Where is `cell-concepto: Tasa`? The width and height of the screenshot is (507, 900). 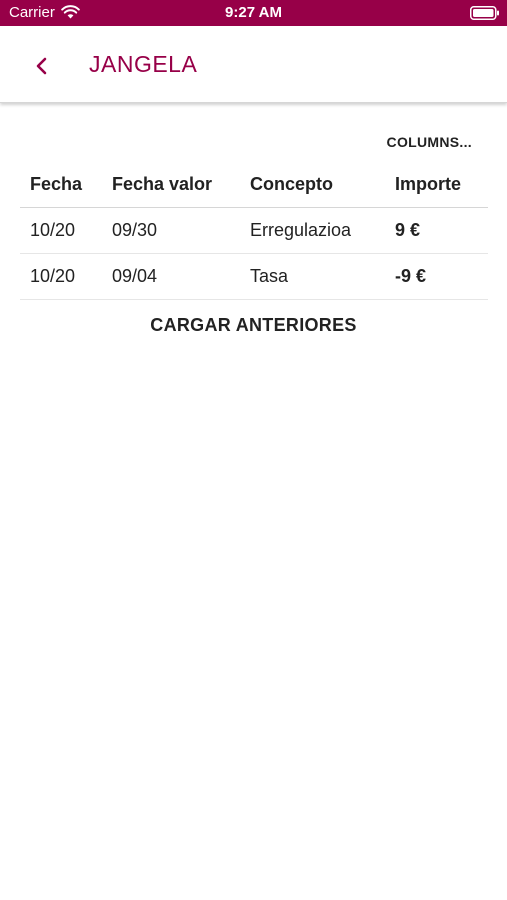
cell-concepto: Tasa is located at coordinates (269, 276).